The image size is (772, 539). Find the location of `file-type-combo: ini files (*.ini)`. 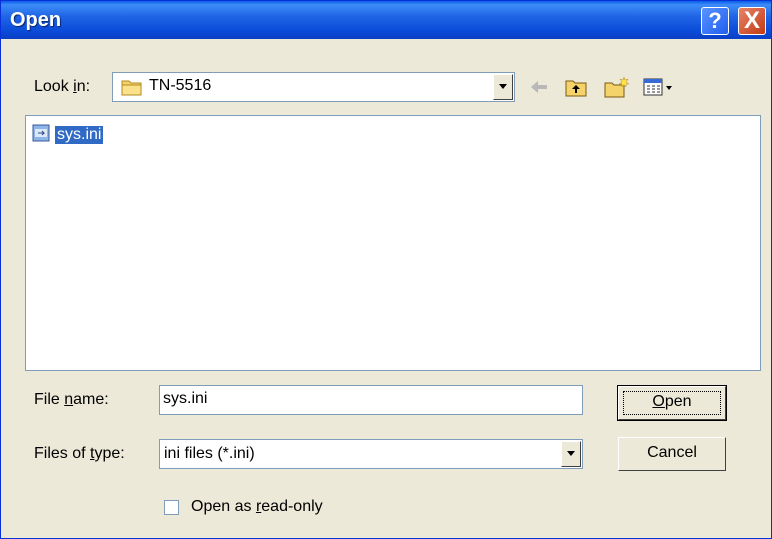

file-type-combo: ini files (*.ini) is located at coordinates (371, 454).